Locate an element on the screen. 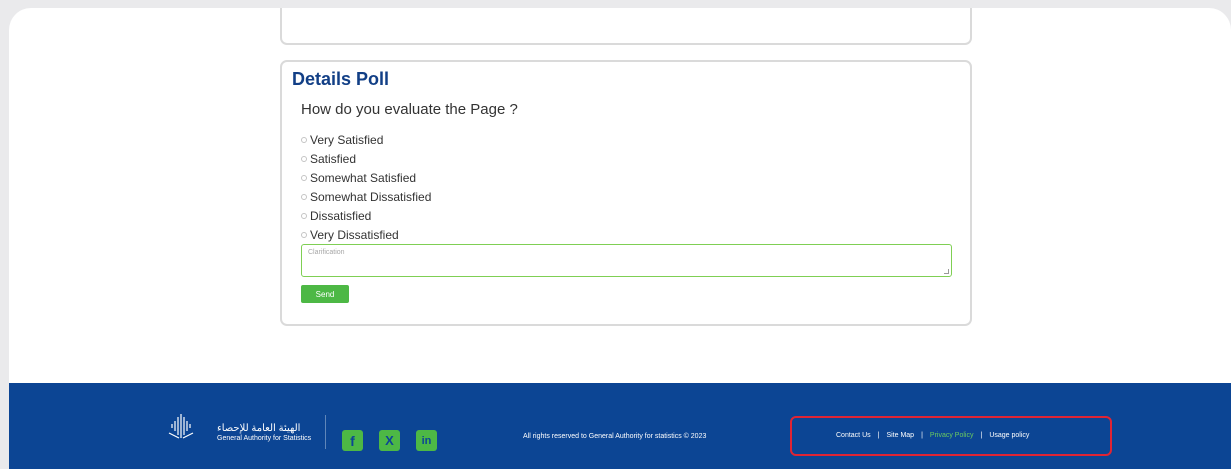 This screenshot has width=1231, height=469. option-very-satisfied: Very Satisfied is located at coordinates (366, 139).